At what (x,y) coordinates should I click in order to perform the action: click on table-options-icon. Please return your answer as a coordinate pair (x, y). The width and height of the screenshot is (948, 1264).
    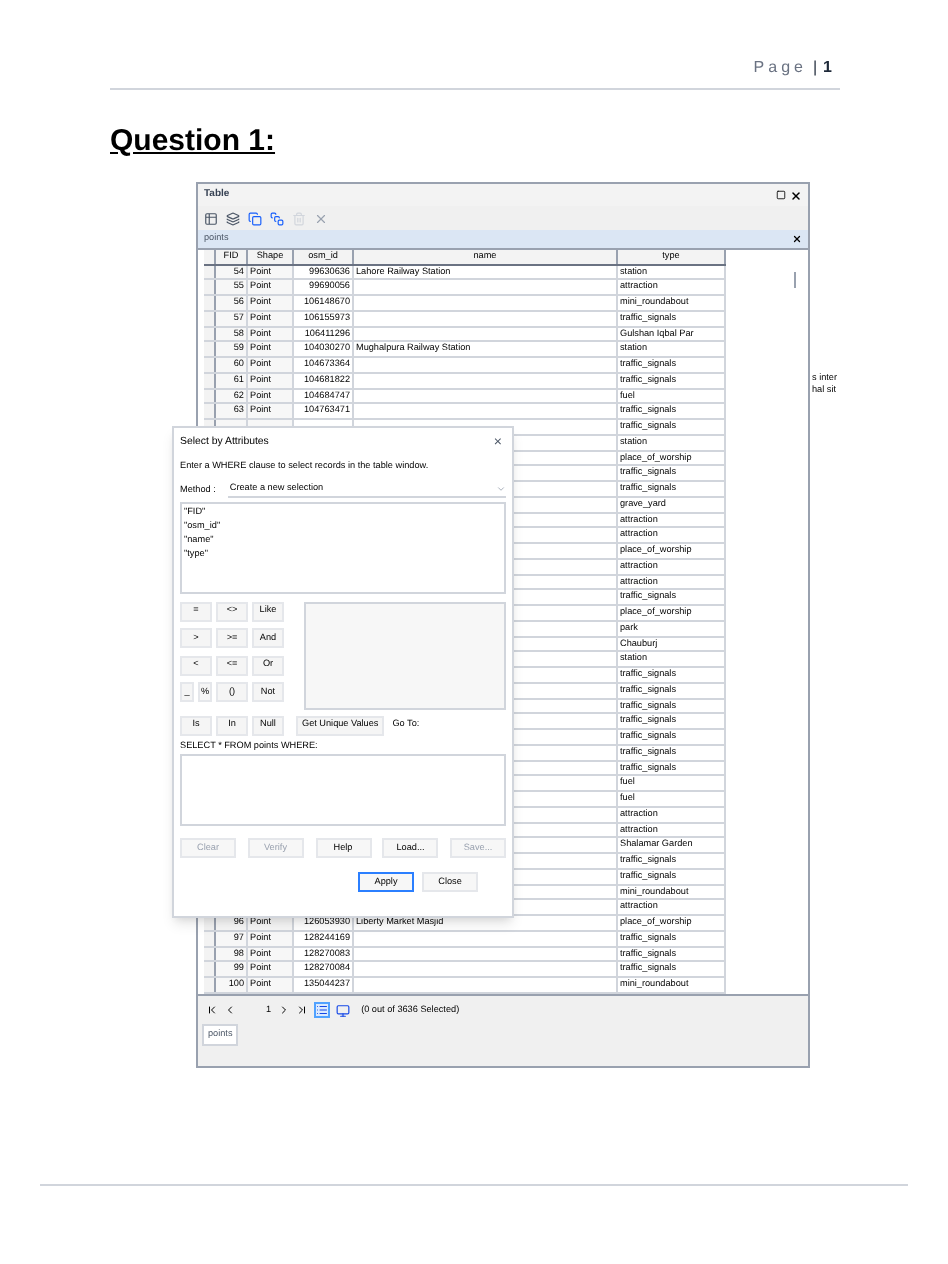
    Looking at the image, I should click on (211, 218).